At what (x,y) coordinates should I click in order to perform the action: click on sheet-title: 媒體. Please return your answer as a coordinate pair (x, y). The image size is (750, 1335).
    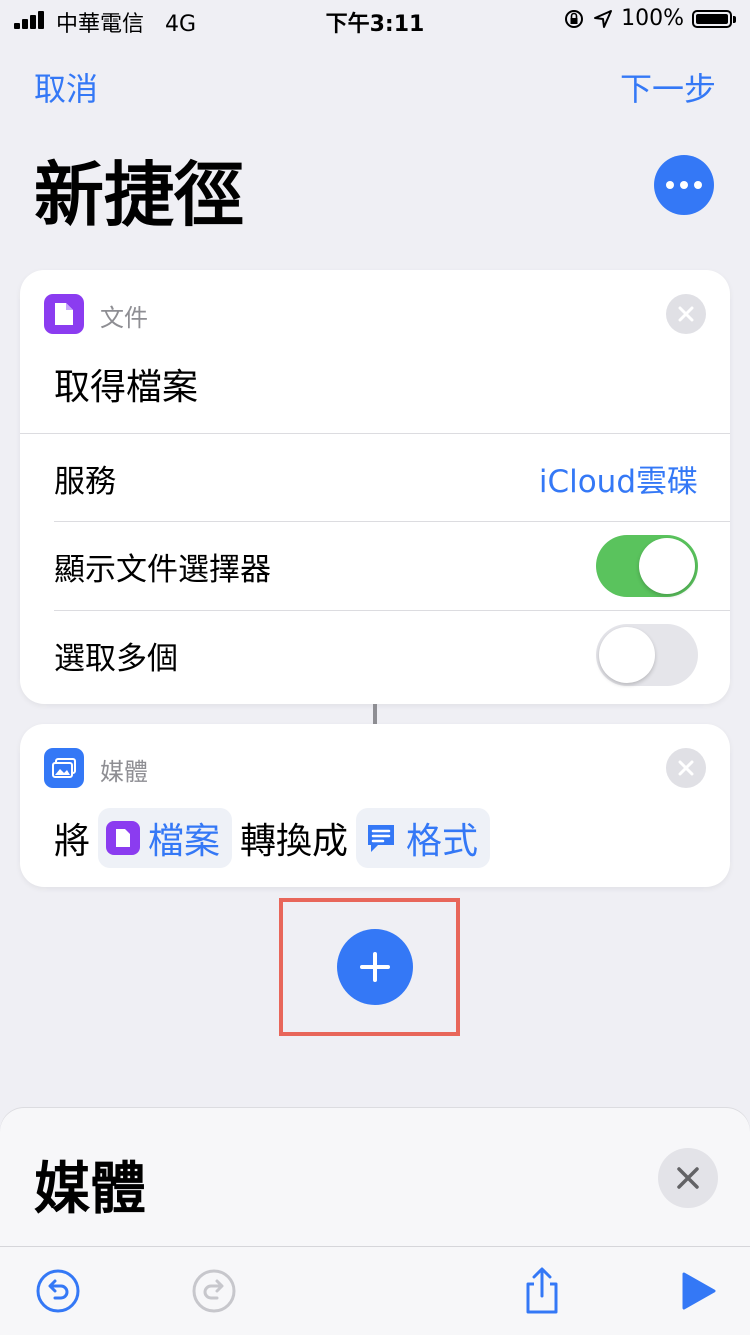
    Looking at the image, I should click on (90, 1189).